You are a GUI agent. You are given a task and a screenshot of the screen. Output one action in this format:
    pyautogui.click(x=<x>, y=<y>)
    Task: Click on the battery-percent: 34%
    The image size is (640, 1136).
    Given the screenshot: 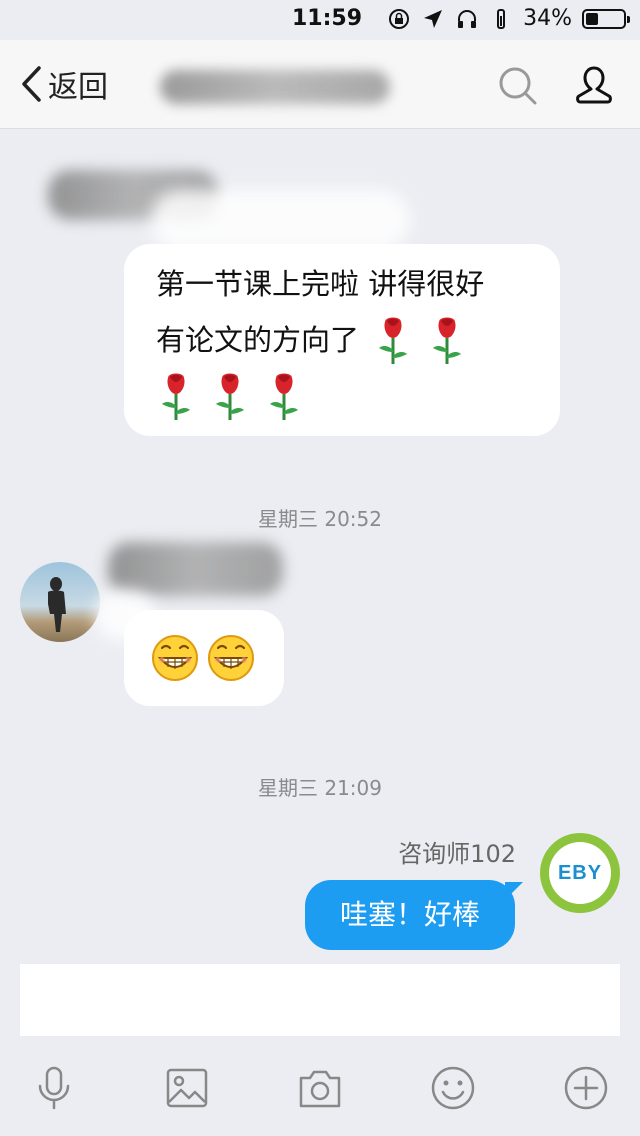 What is the action you would take?
    pyautogui.click(x=547, y=18)
    